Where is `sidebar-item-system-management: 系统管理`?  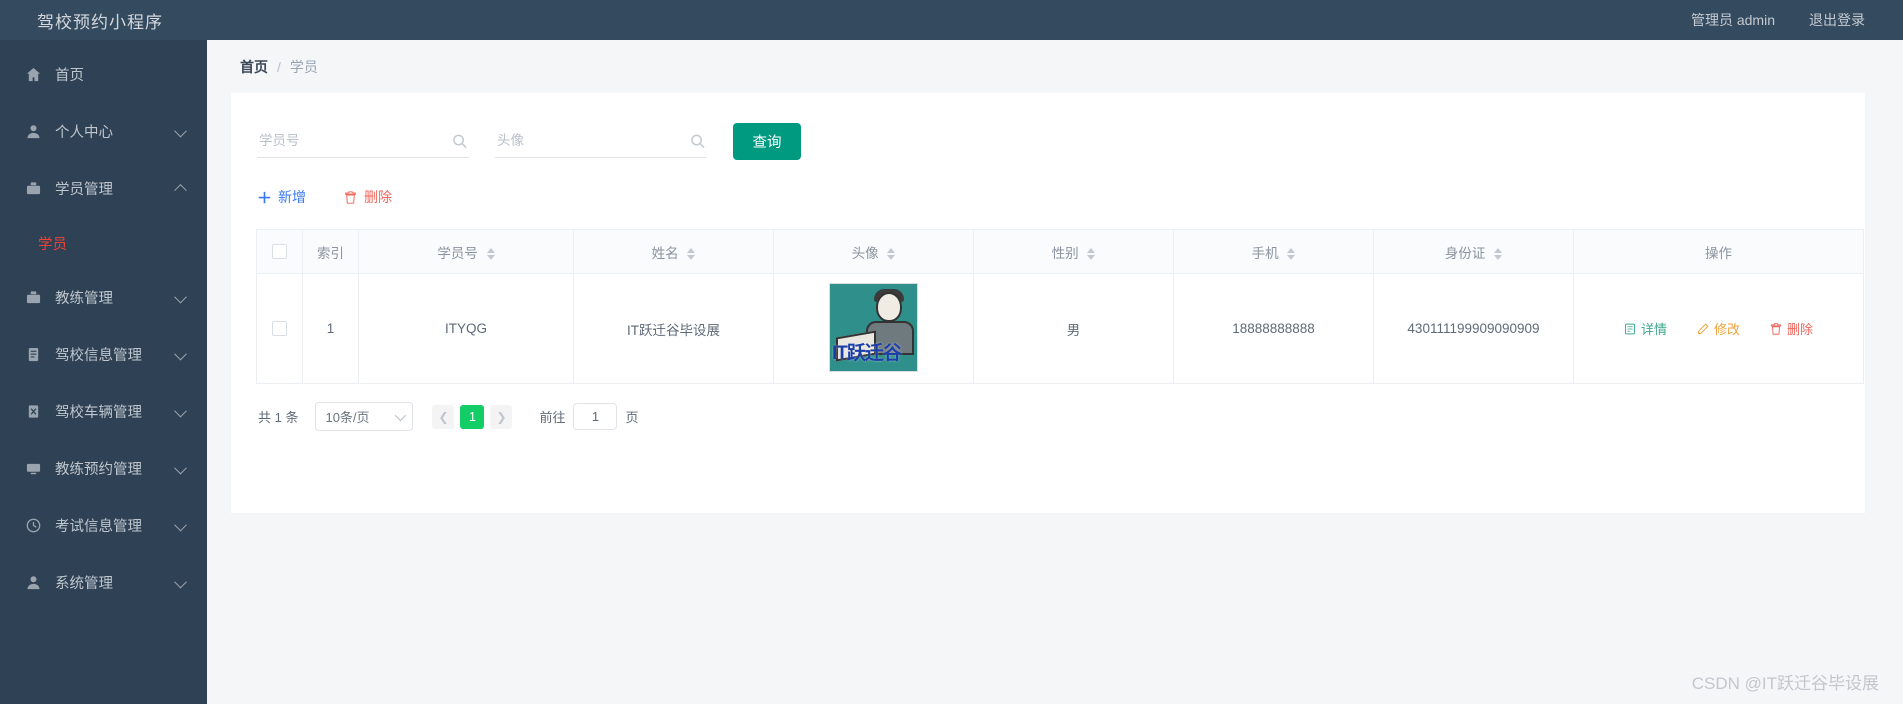 sidebar-item-system-management: 系统管理 is located at coordinates (103, 582).